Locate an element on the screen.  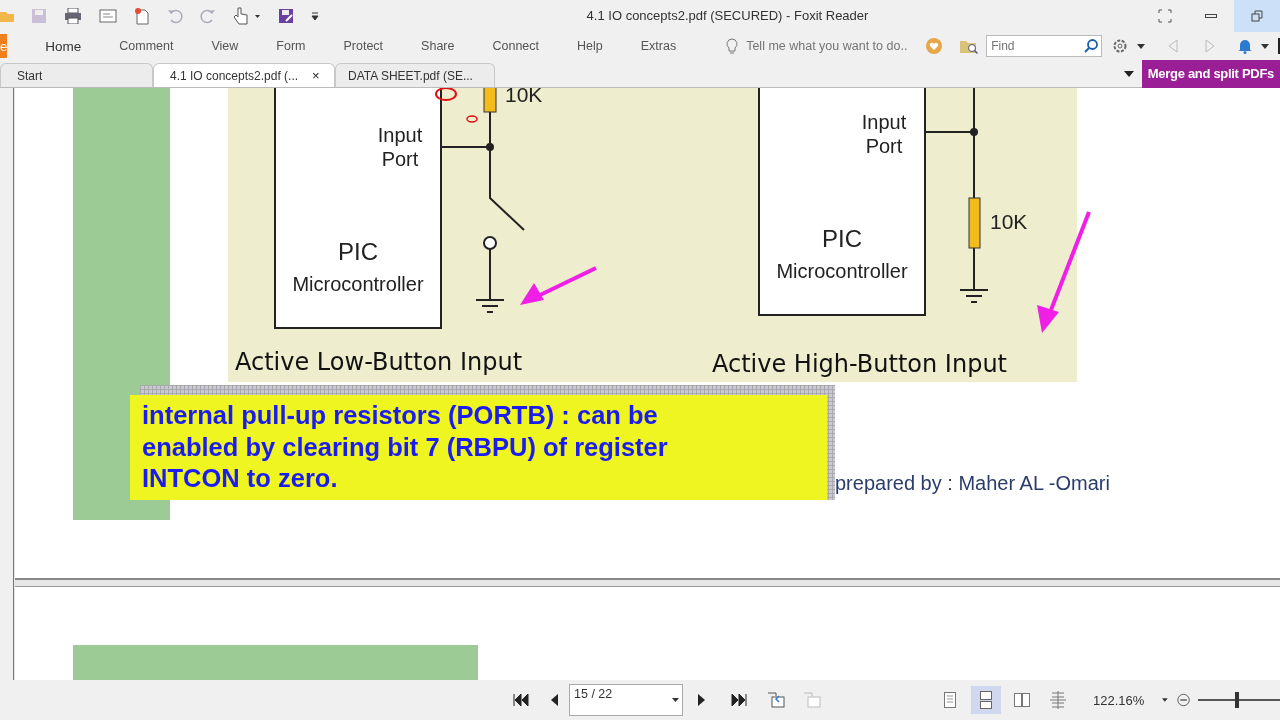
ribbon-tab: Extras is located at coordinates (658, 46).